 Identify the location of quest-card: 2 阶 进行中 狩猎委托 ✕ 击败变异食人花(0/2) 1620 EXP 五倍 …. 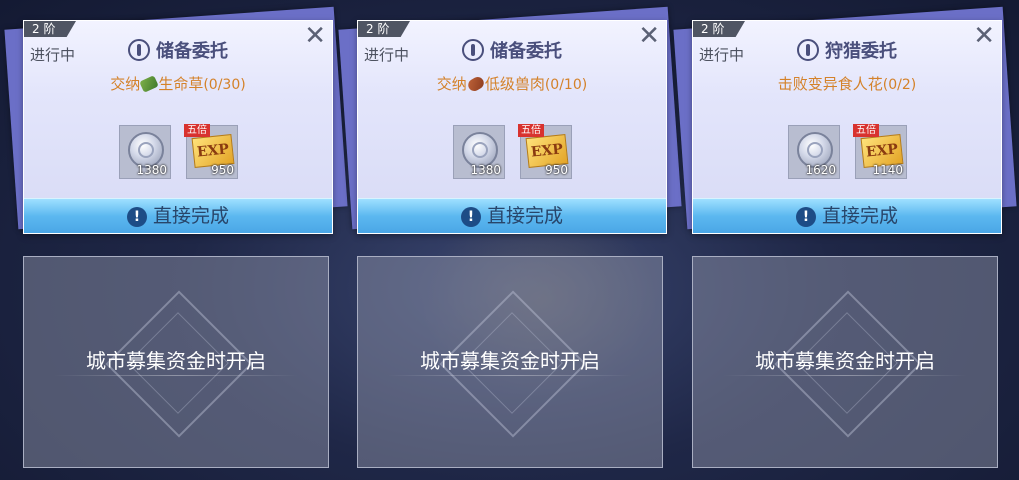
(847, 127).